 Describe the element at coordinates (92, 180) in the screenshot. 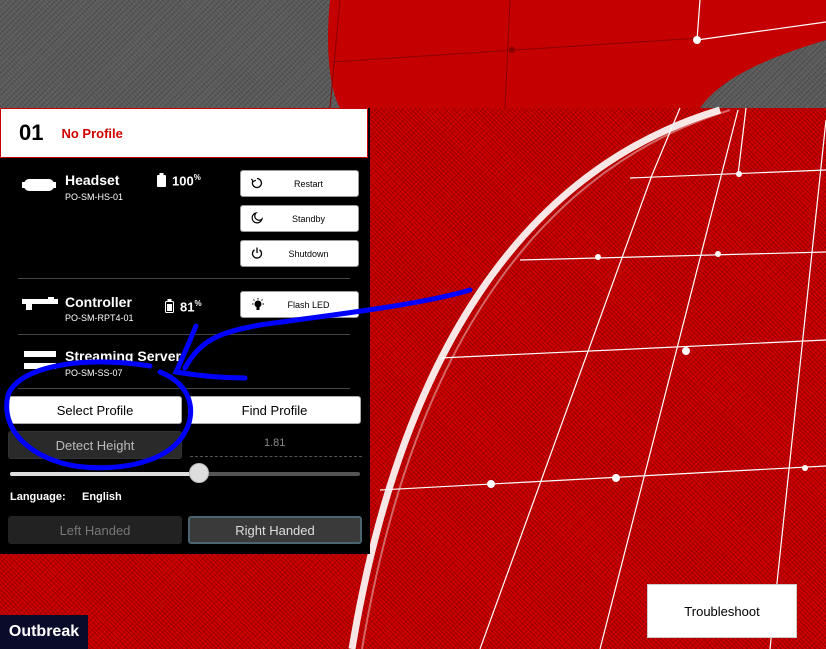

I see `headset-name: Headset` at that location.